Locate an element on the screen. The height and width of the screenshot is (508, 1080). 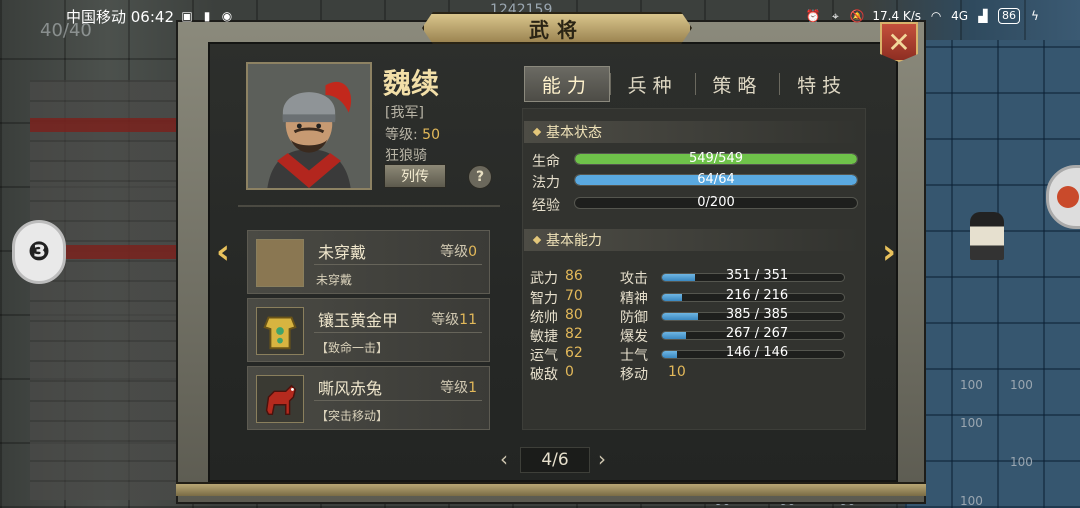
sim-icon: ▮ is located at coordinates (207, 16).